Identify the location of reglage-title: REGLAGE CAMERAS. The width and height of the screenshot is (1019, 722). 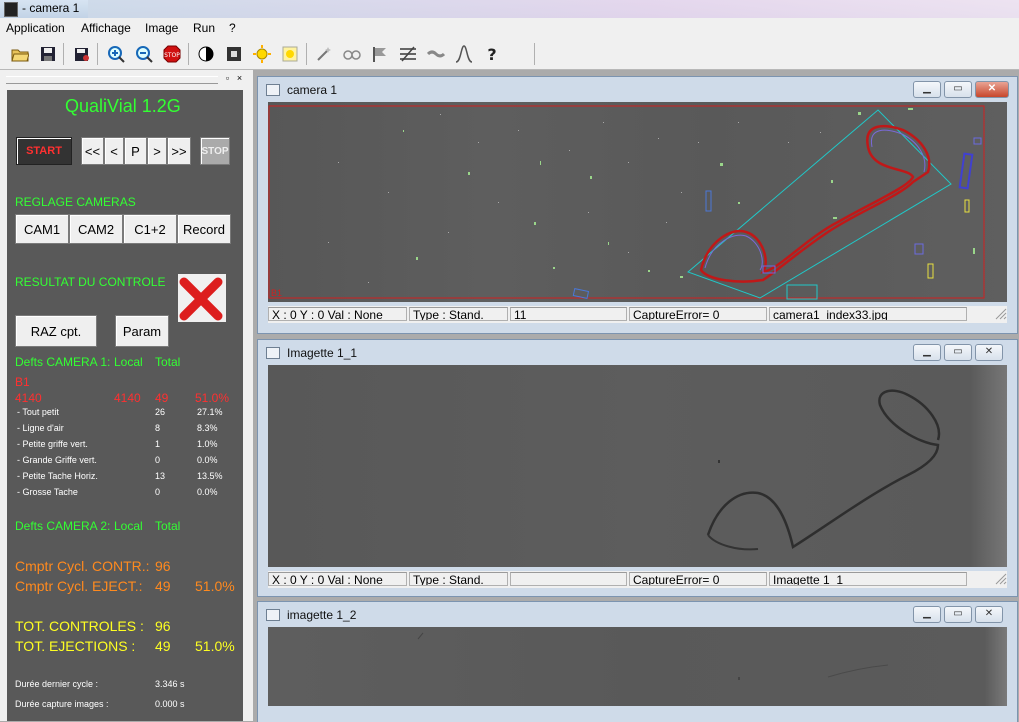
(75, 202).